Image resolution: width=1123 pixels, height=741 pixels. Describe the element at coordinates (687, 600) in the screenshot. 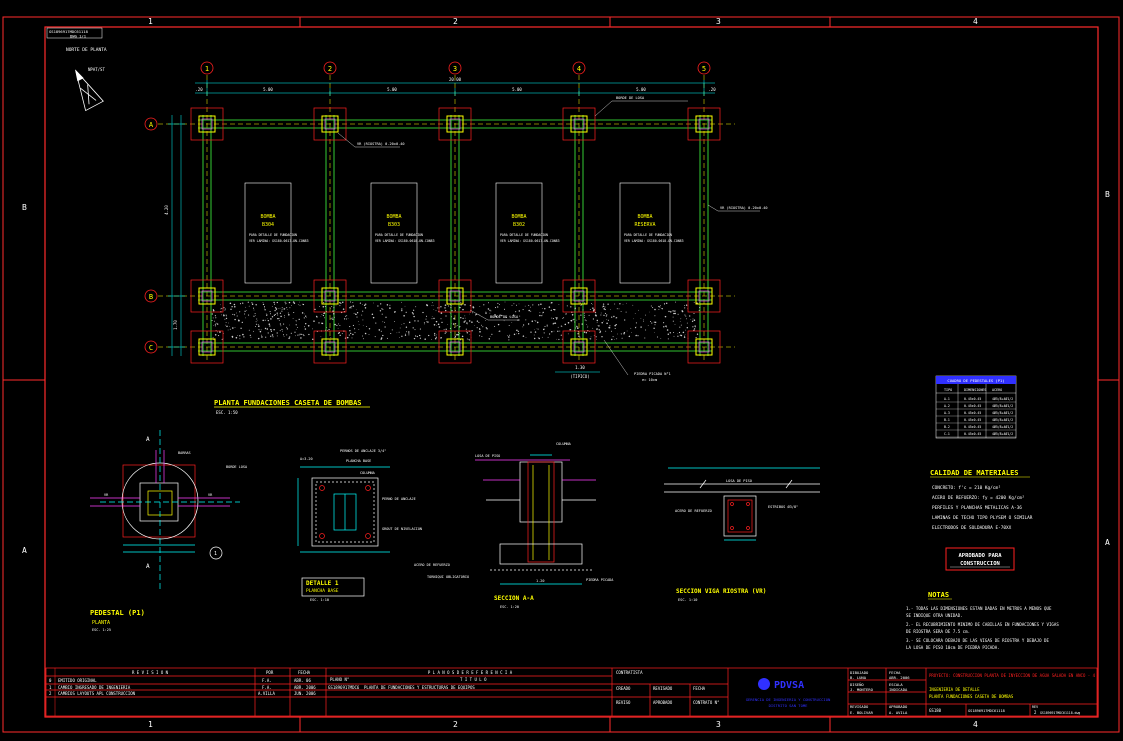

I see `d4-scale: ESC. 1:10` at that location.